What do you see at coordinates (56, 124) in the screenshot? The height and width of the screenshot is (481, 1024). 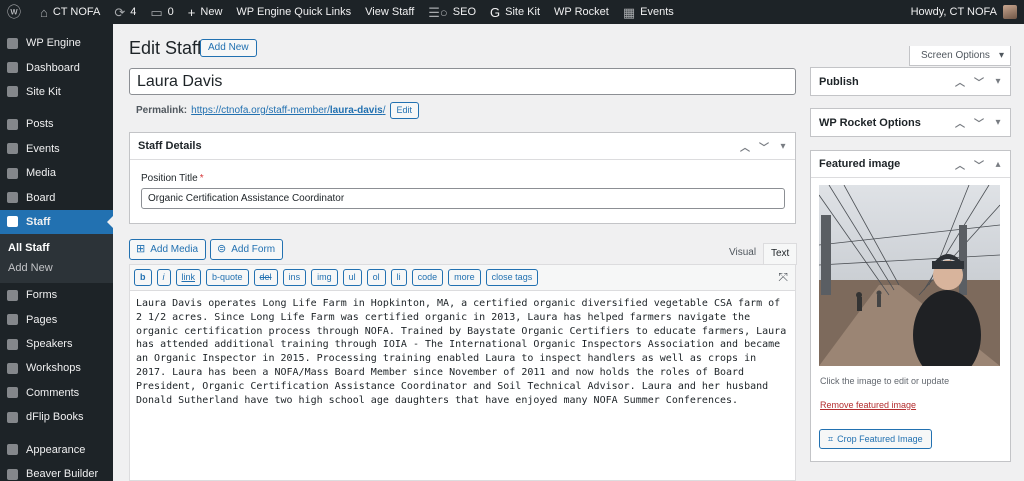 I see `menu-item-posts: Posts` at bounding box center [56, 124].